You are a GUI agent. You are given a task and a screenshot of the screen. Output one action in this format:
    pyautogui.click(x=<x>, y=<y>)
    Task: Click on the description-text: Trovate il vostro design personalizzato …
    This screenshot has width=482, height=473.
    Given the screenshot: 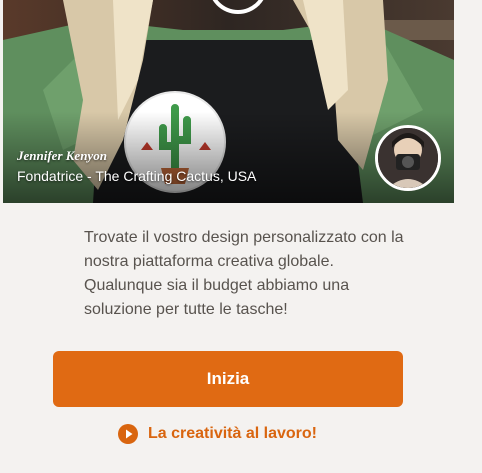 What is the action you would take?
    pyautogui.click(x=244, y=273)
    